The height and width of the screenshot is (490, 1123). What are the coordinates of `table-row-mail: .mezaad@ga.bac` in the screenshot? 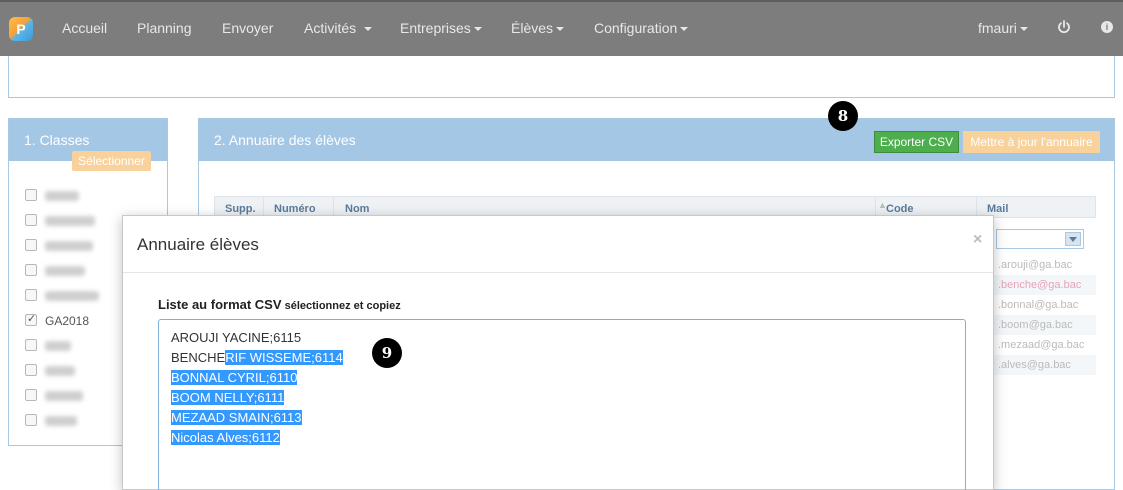 It's located at (1041, 345).